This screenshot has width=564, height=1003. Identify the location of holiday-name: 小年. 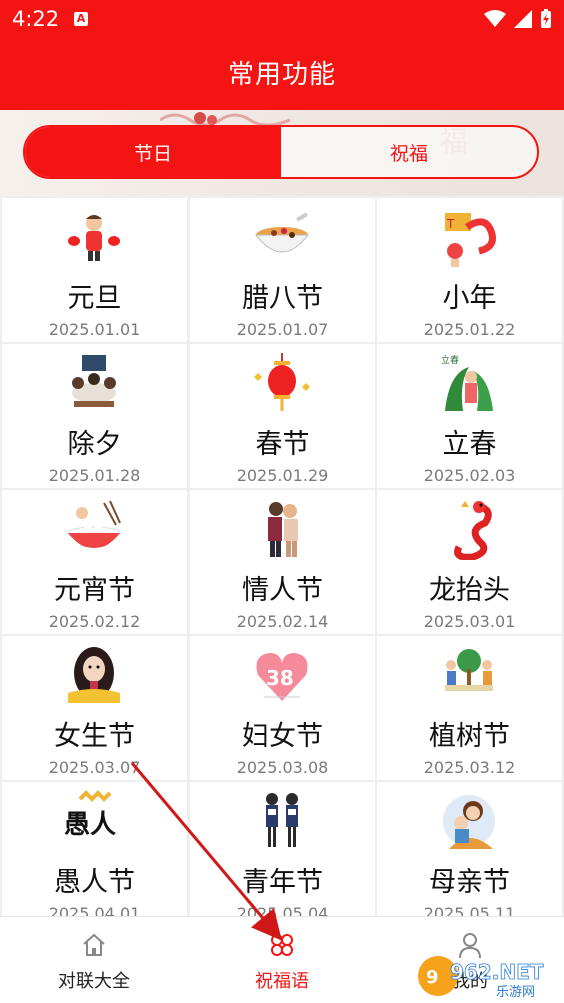
(469, 298).